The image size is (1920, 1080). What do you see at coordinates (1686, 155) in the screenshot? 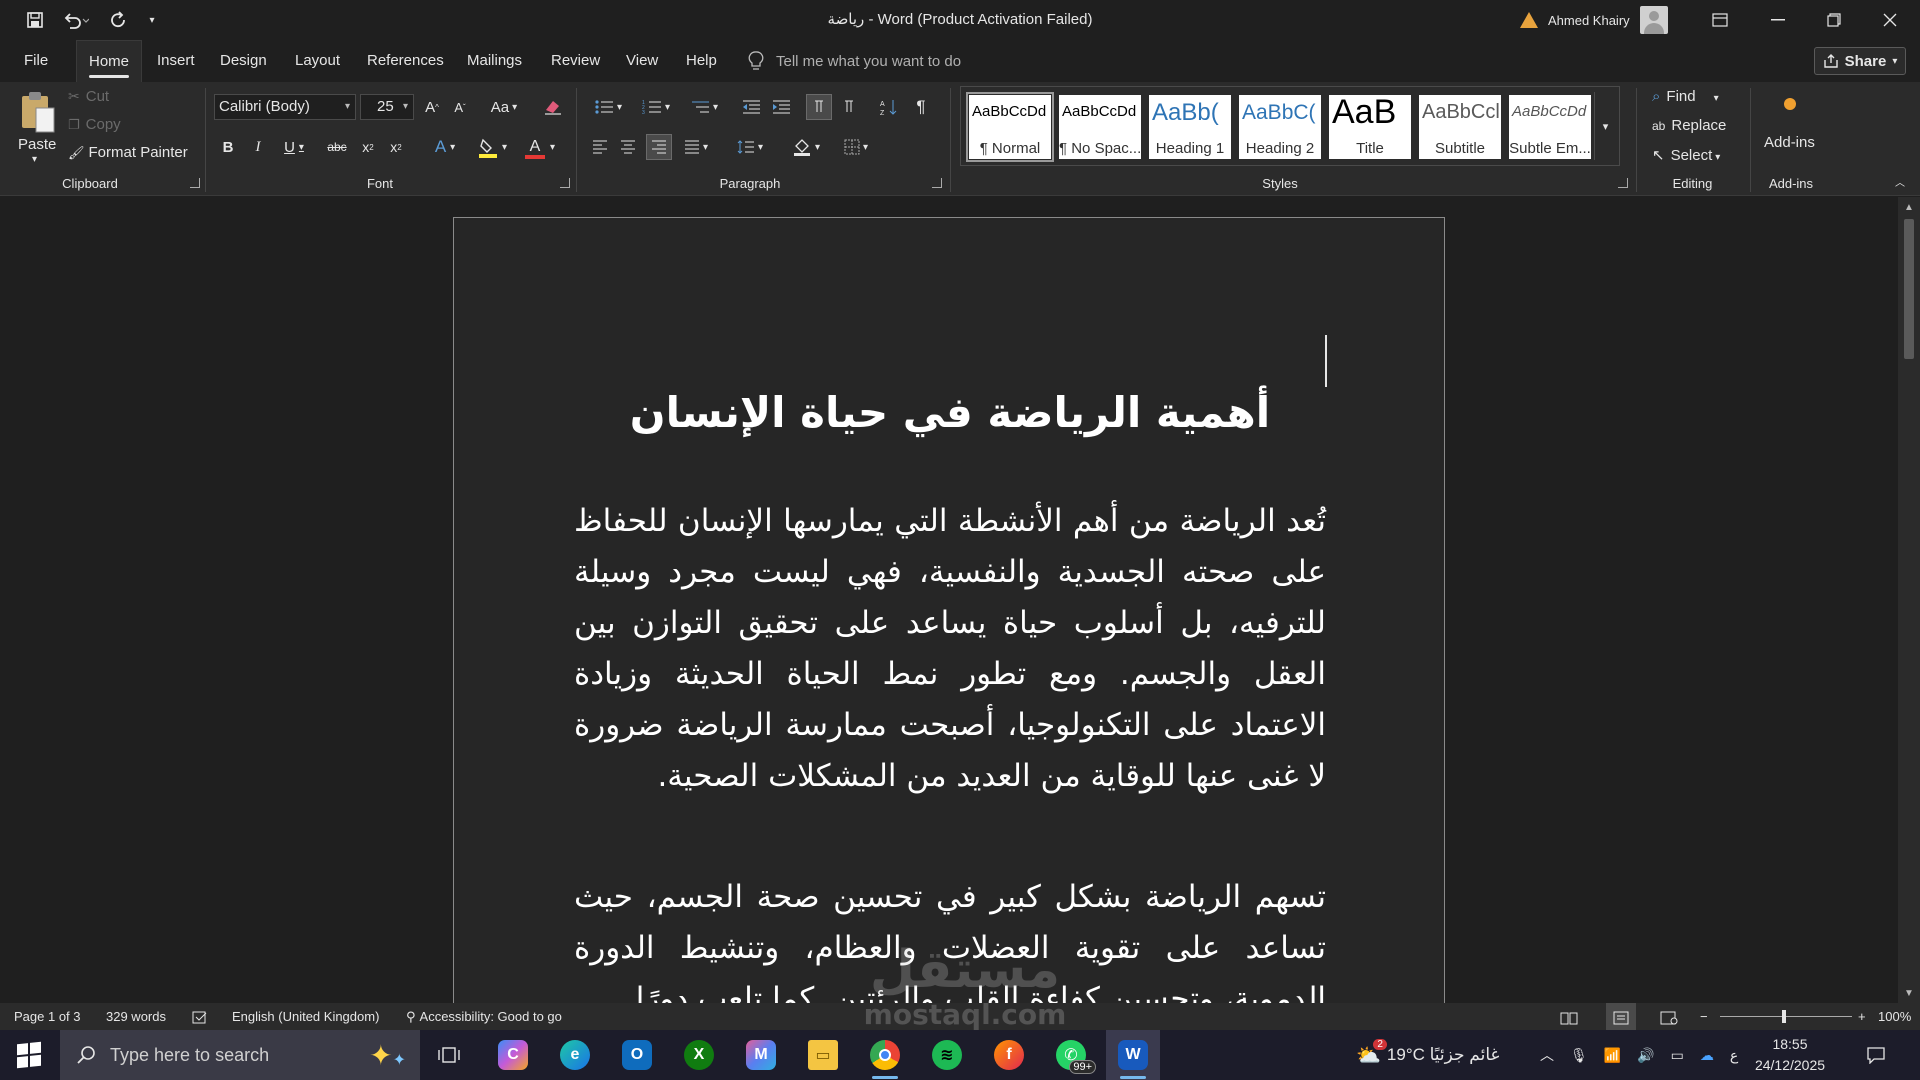
I see `select-button: ↖ Select ▾` at bounding box center [1686, 155].